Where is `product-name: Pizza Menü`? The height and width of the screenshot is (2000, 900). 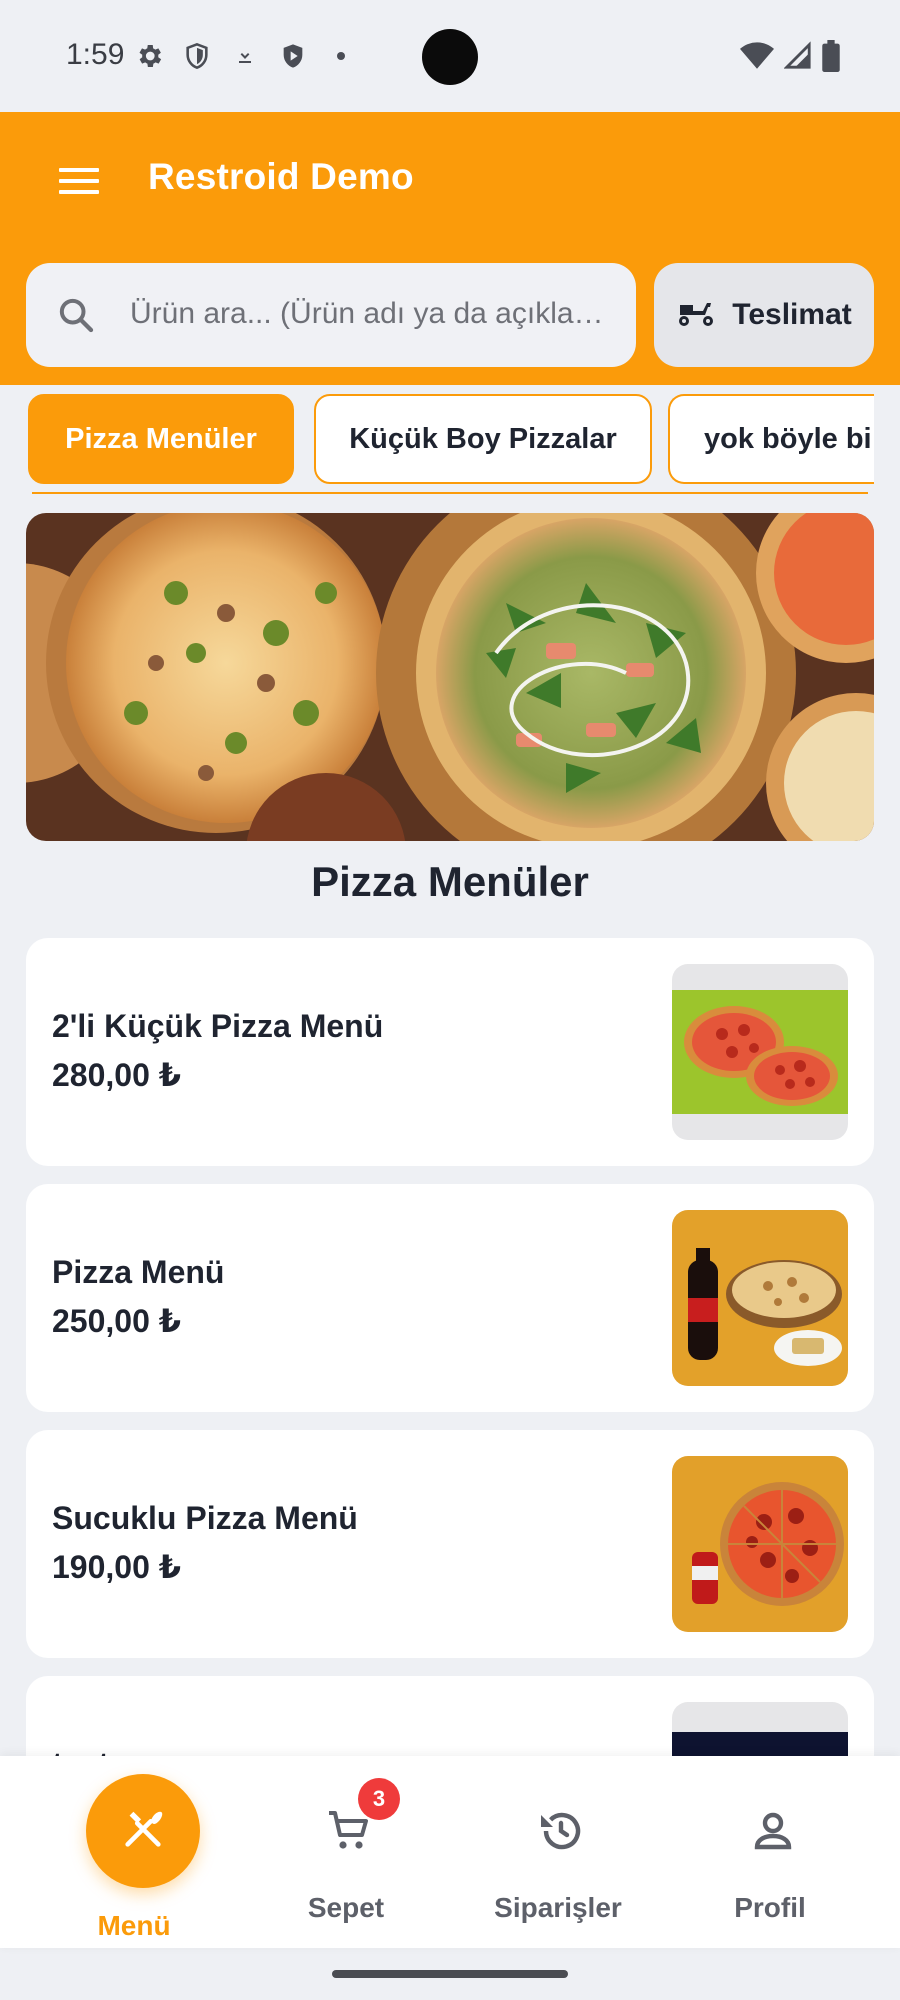 product-name: Pizza Menü is located at coordinates (138, 1272).